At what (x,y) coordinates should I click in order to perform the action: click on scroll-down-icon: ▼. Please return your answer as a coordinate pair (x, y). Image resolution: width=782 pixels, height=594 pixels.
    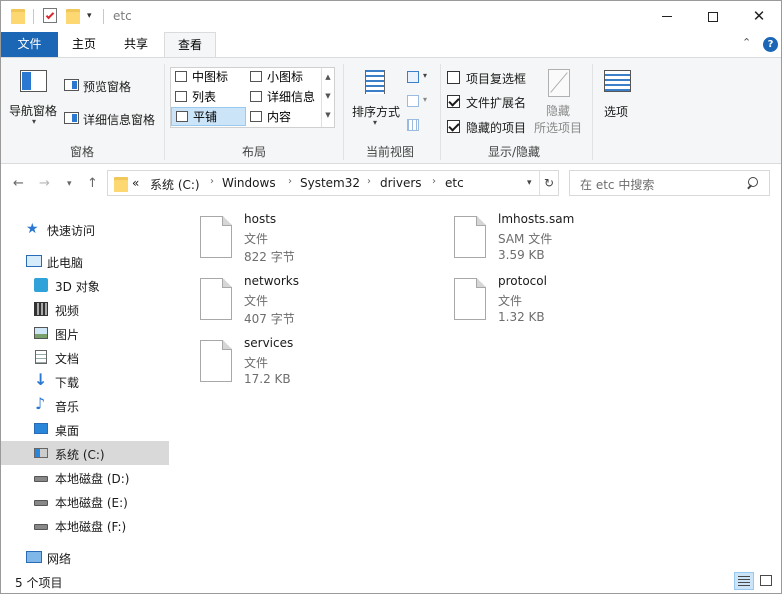
    Looking at the image, I should click on (328, 96).